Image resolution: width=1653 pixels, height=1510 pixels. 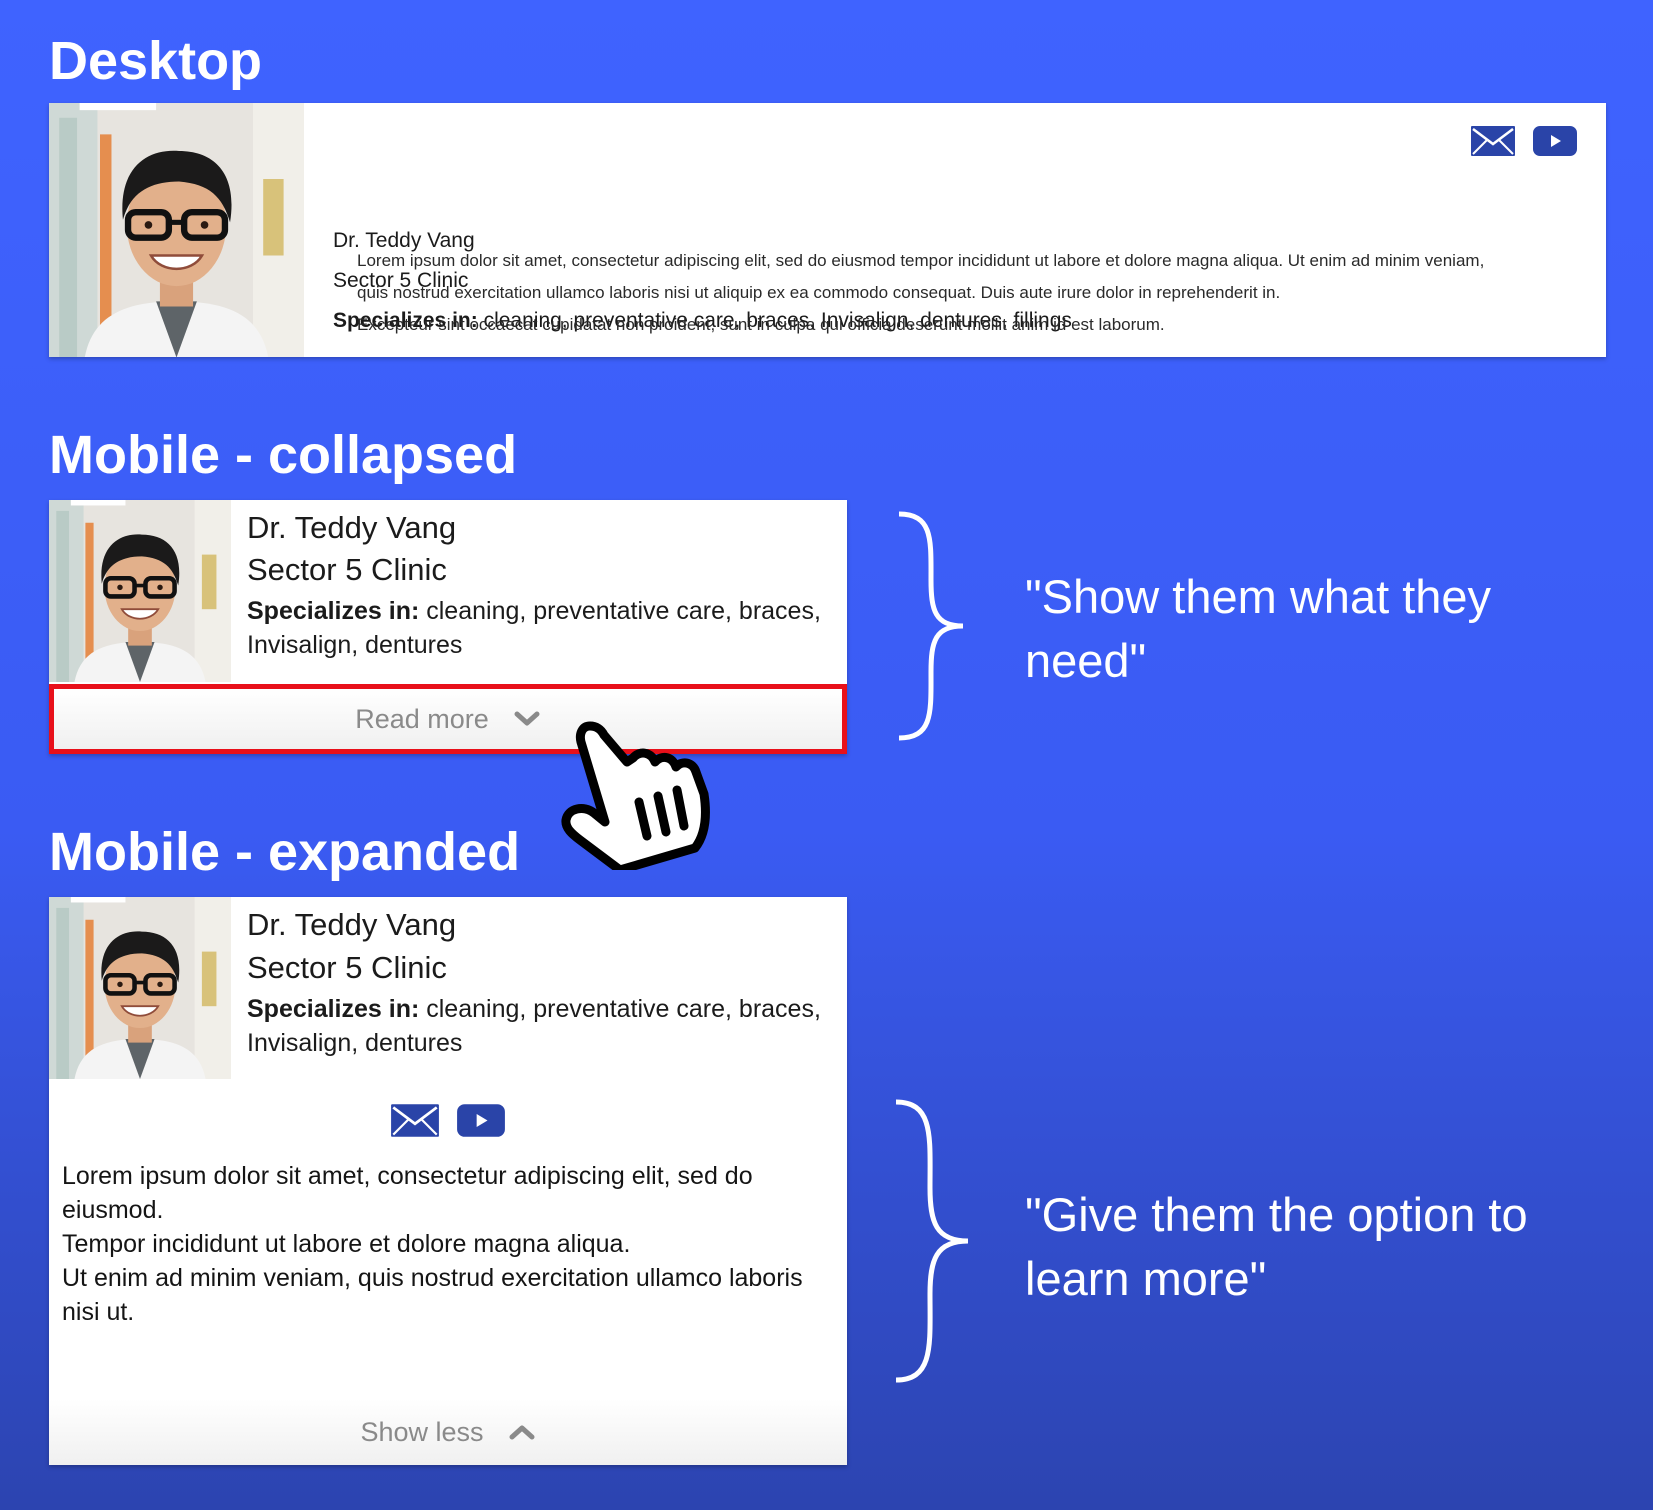 What do you see at coordinates (527, 719) in the screenshot?
I see `chevron-down-icon` at bounding box center [527, 719].